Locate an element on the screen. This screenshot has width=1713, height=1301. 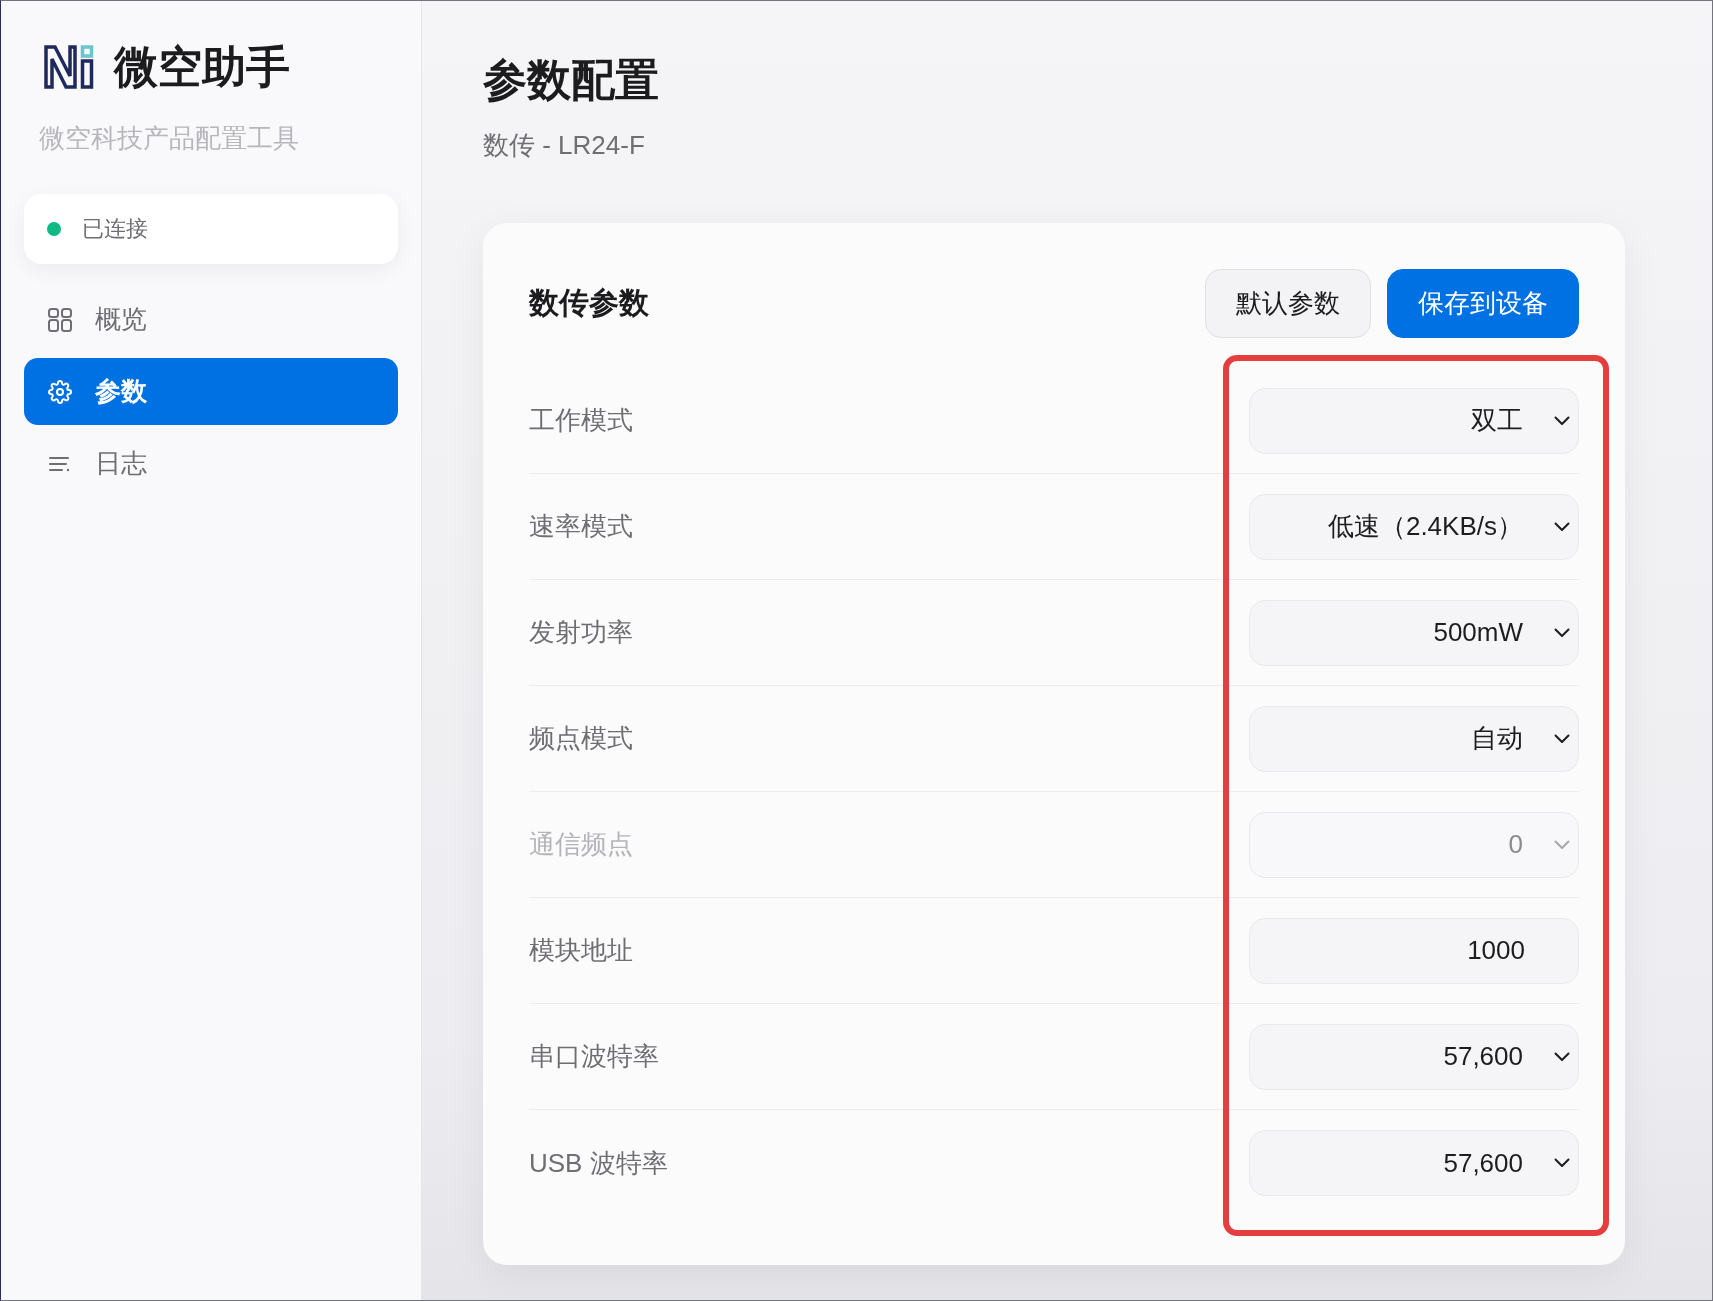
dropdown: 双工 is located at coordinates (1414, 420).